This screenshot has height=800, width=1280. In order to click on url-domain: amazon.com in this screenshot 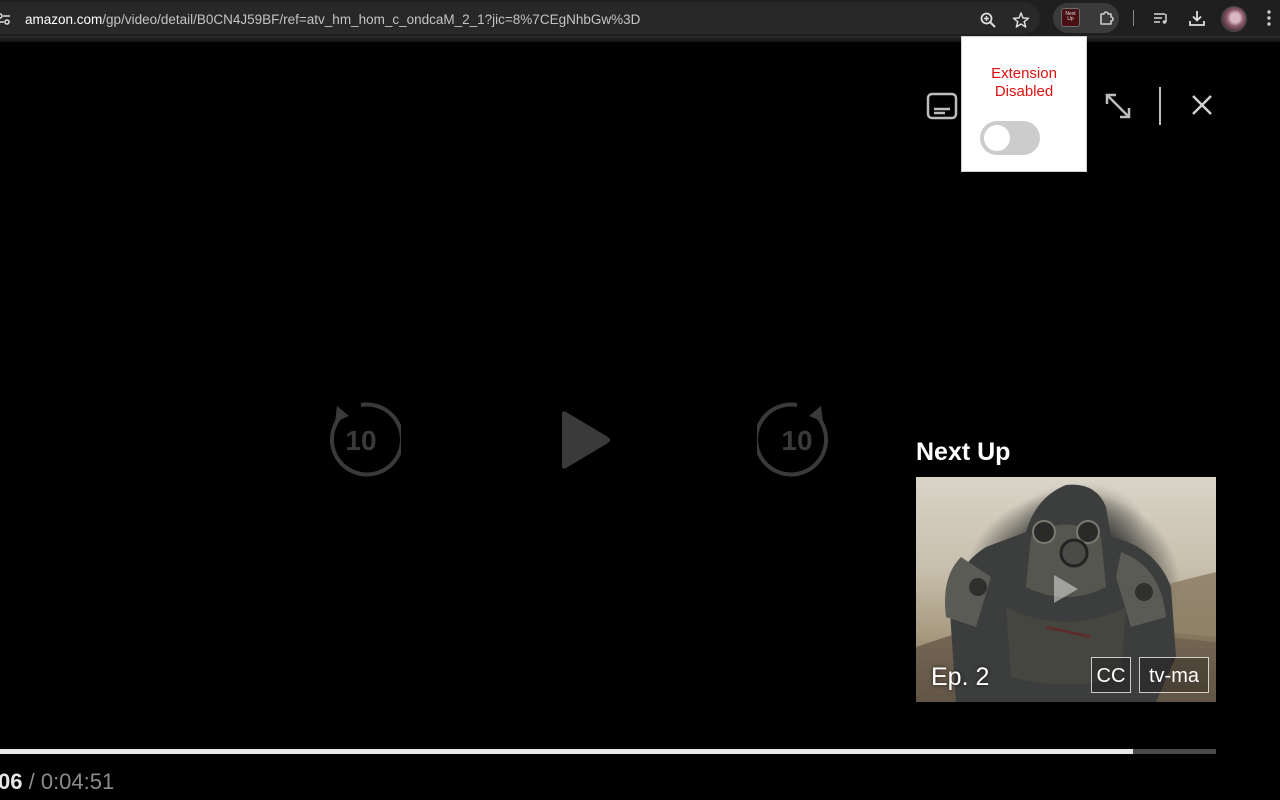, I will do `click(64, 19)`.